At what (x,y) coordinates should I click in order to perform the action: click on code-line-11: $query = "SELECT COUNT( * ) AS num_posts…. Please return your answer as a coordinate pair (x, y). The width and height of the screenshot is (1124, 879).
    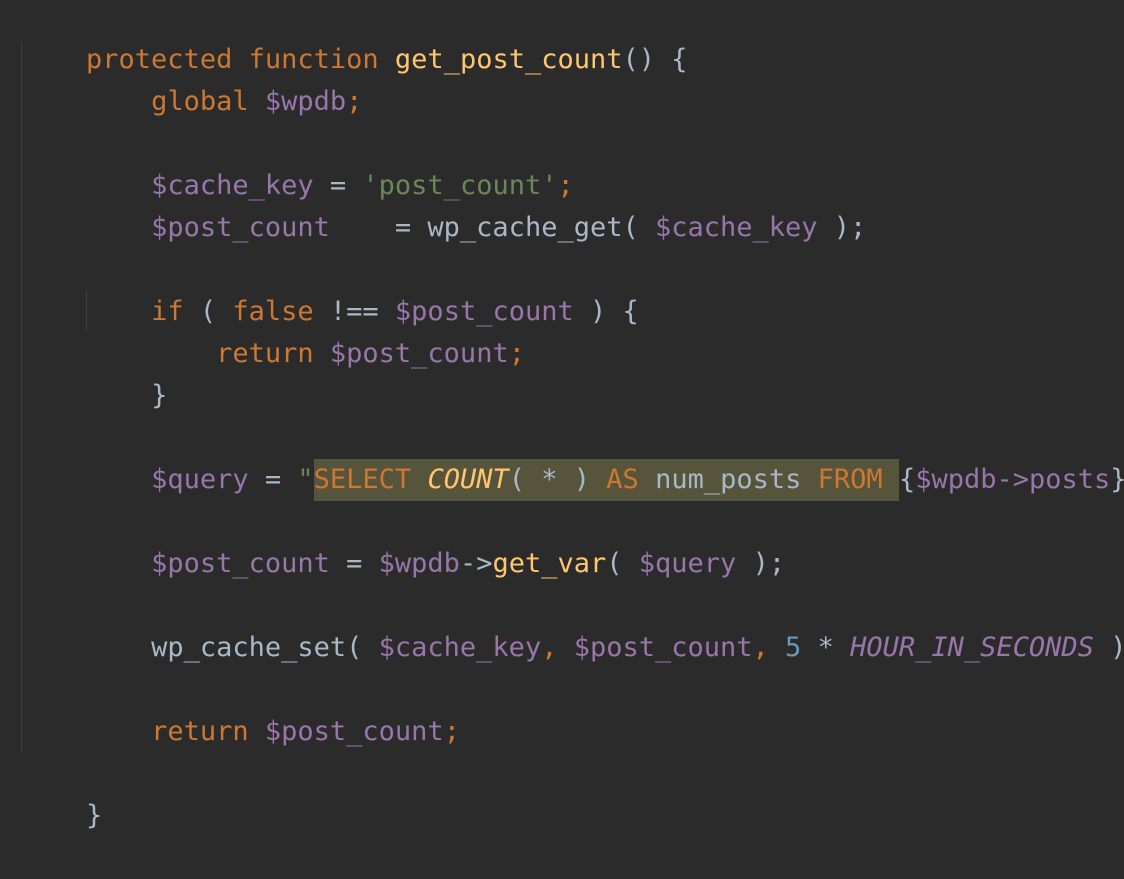
    Looking at the image, I should click on (572, 459).